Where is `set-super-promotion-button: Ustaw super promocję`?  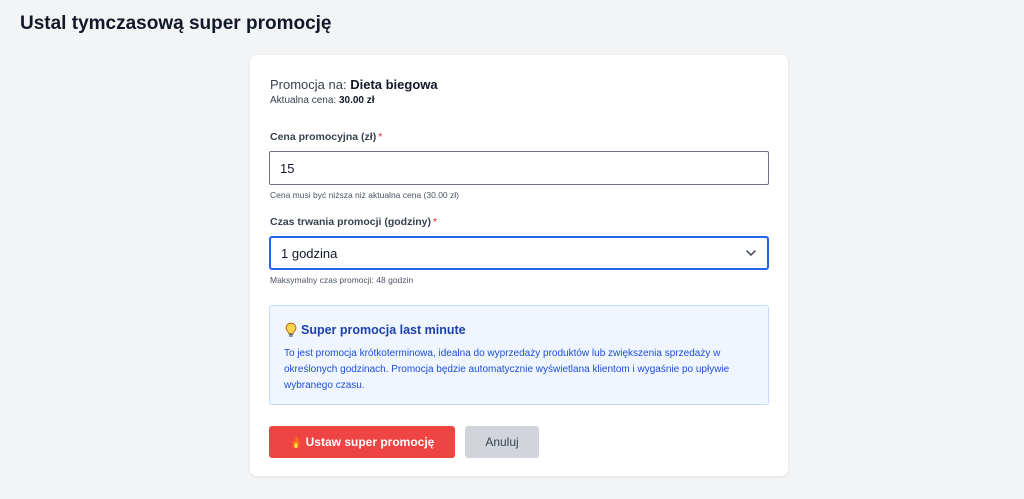 set-super-promotion-button: Ustaw super promocję is located at coordinates (362, 442).